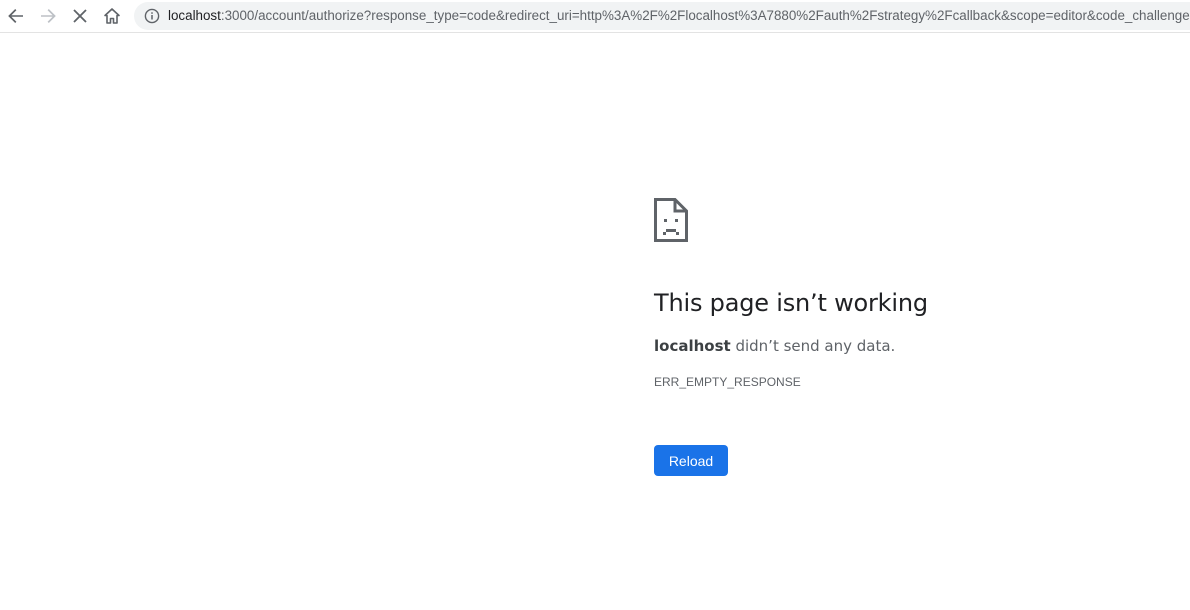  I want to click on page-title: This page isn’t working, so click(791, 303).